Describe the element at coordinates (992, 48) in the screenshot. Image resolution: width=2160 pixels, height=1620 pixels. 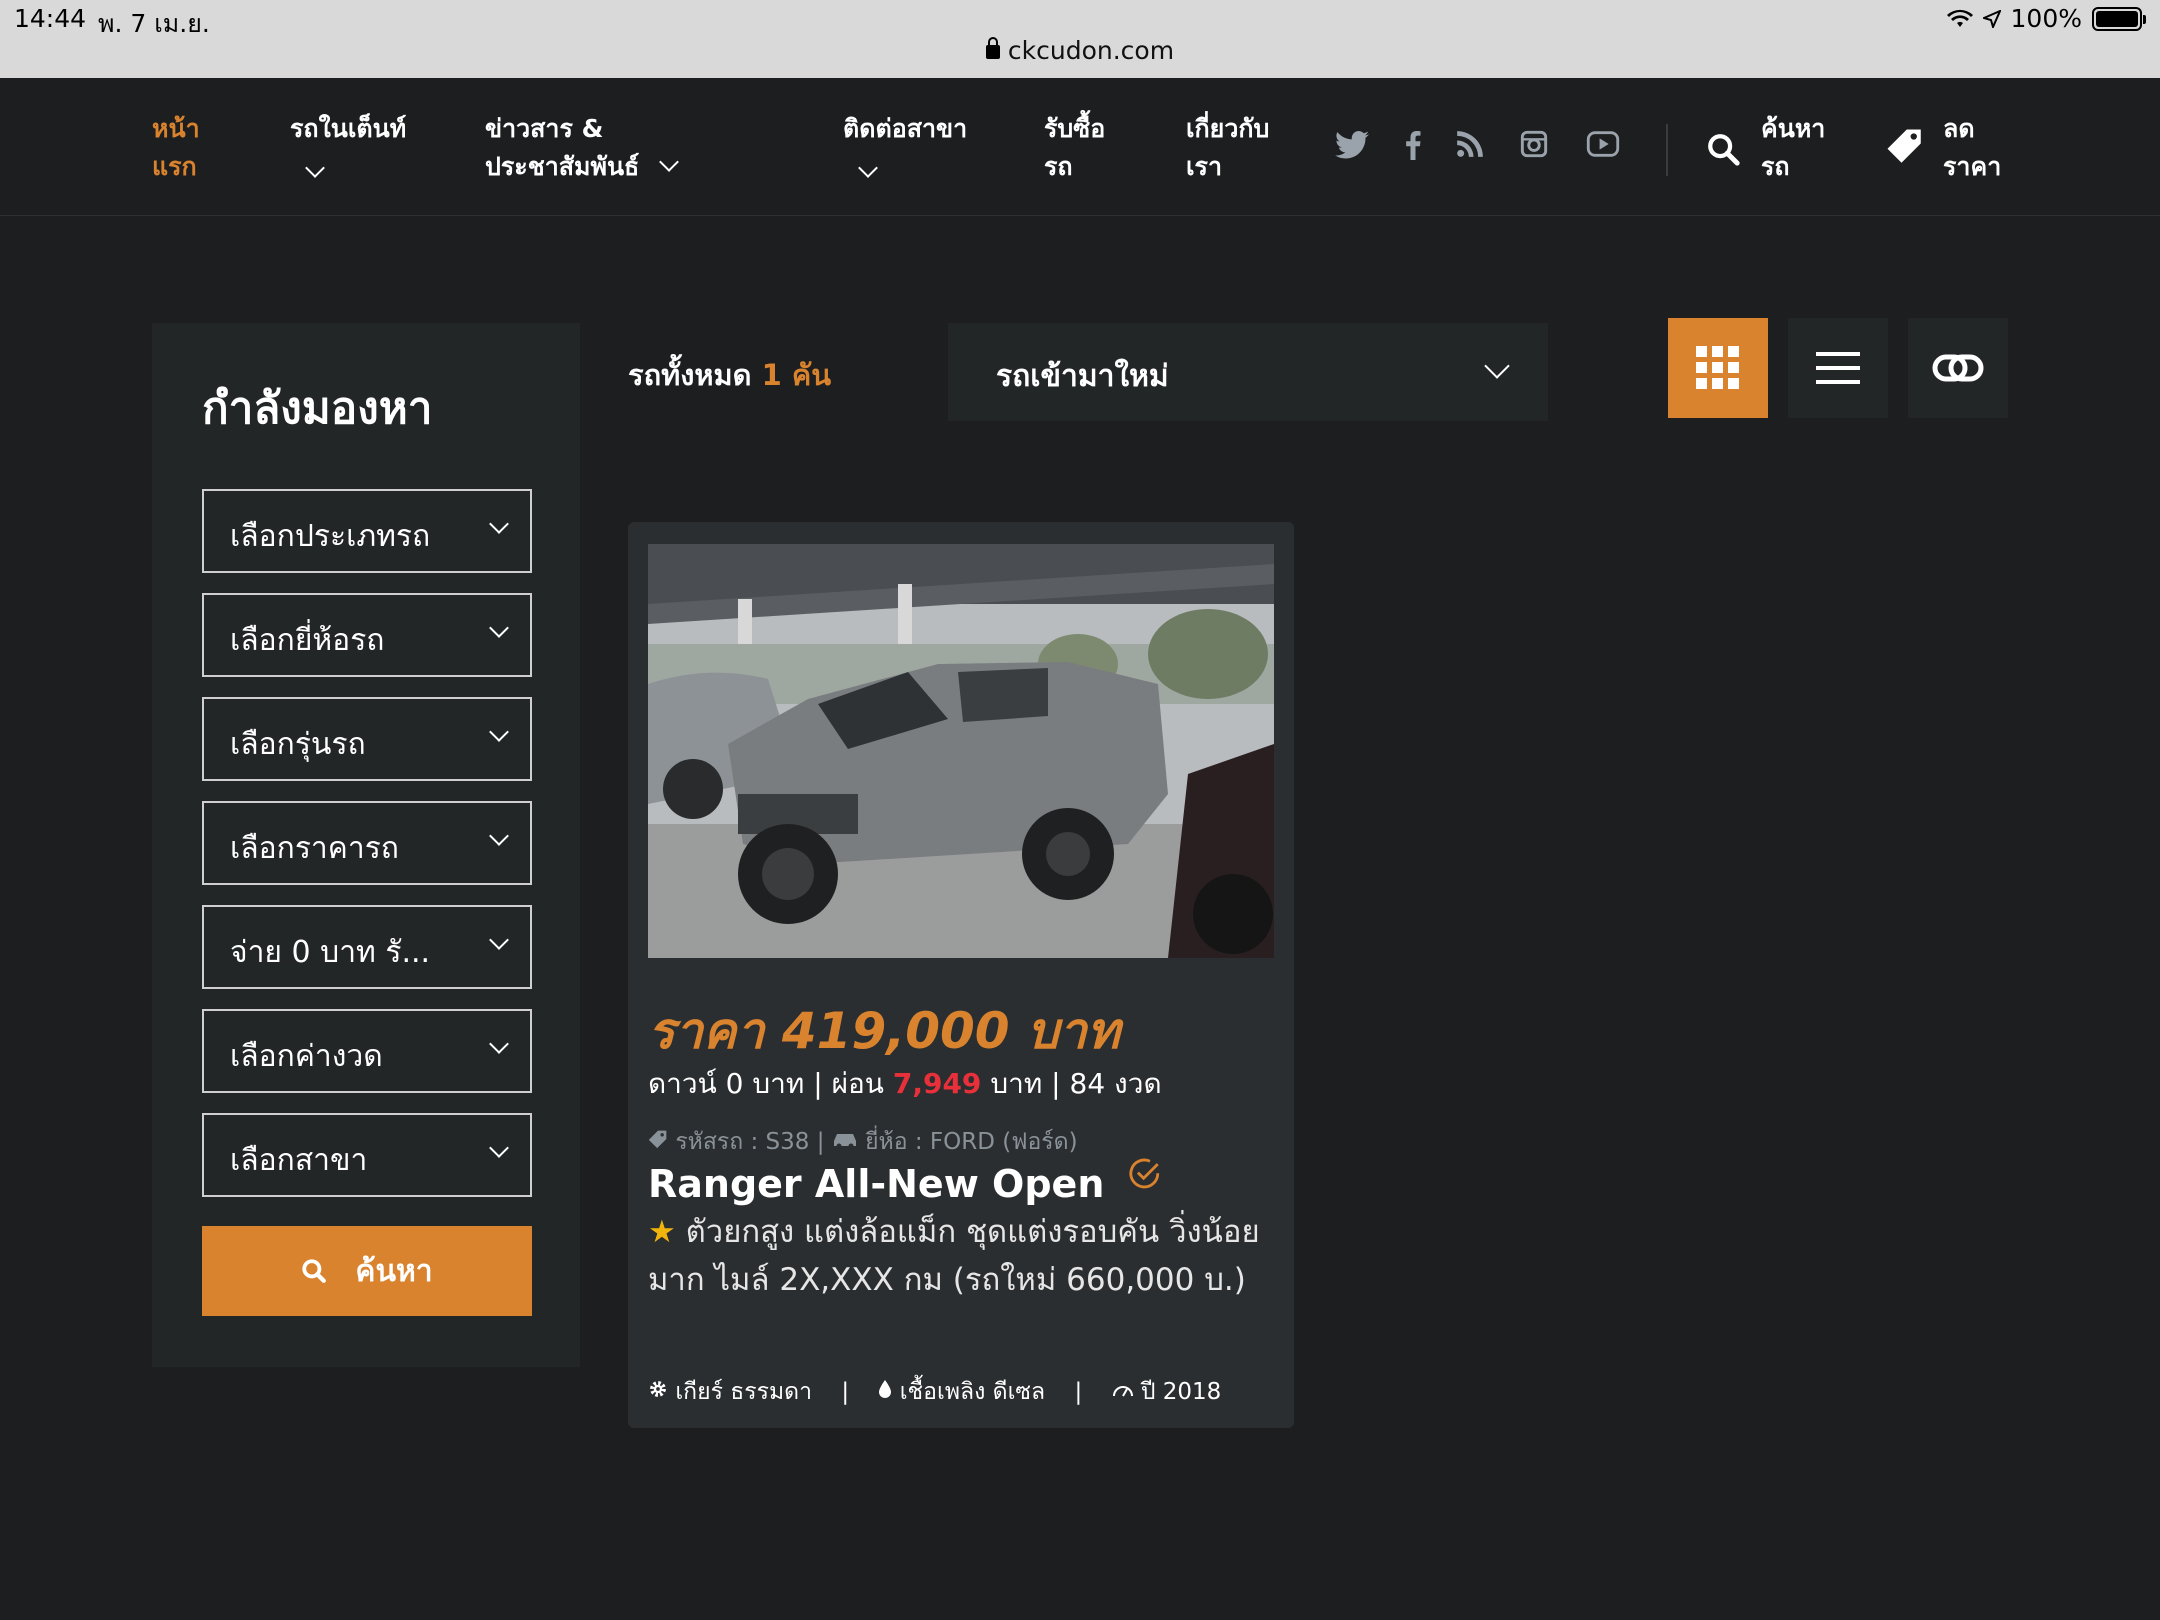
I see `lock-icon` at that location.